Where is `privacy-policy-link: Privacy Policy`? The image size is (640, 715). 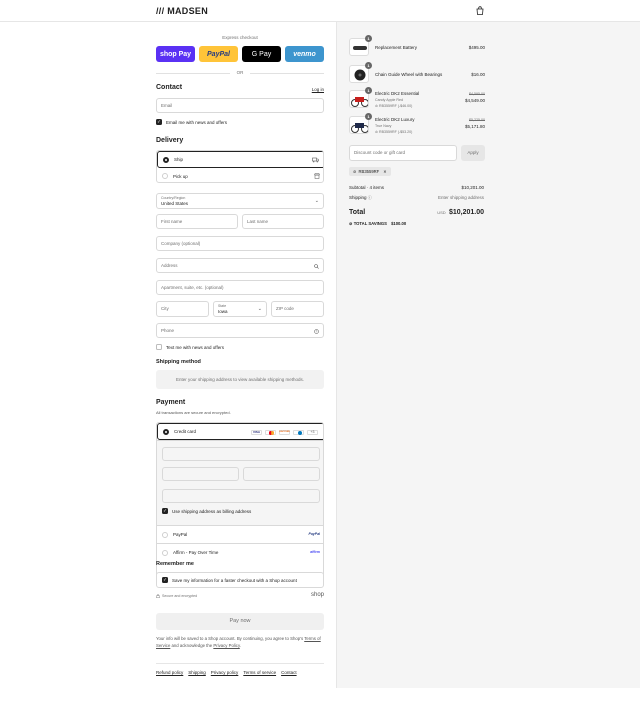
privacy-policy-link: Privacy Policy is located at coordinates (226, 645).